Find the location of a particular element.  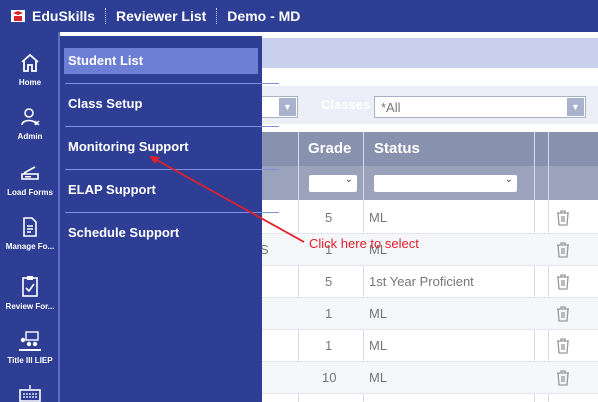

annotation-label: Click here to select is located at coordinates (364, 243).